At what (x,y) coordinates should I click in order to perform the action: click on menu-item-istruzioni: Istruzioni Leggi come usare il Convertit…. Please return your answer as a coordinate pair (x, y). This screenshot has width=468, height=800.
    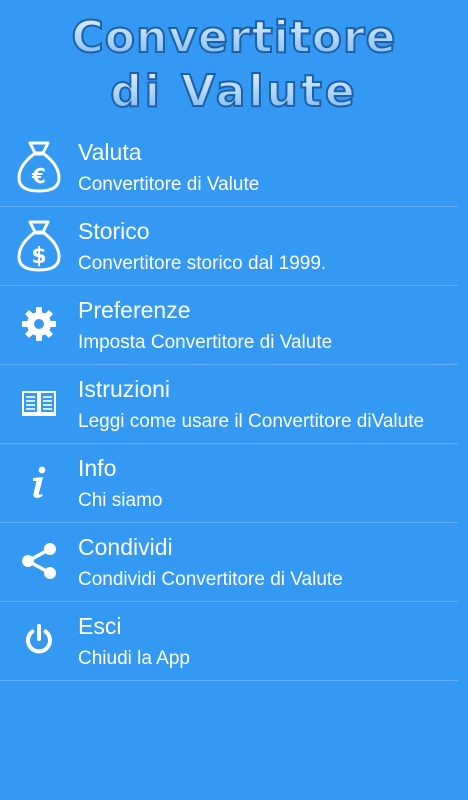
    Looking at the image, I should click on (234, 404).